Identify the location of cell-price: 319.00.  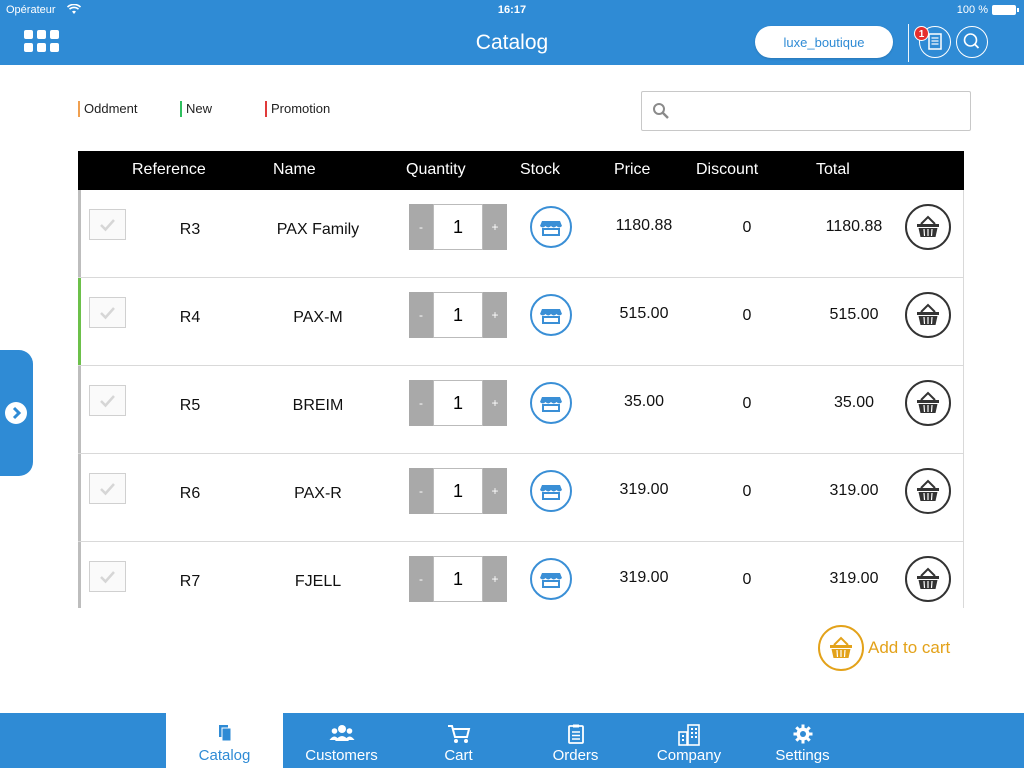
(644, 577).